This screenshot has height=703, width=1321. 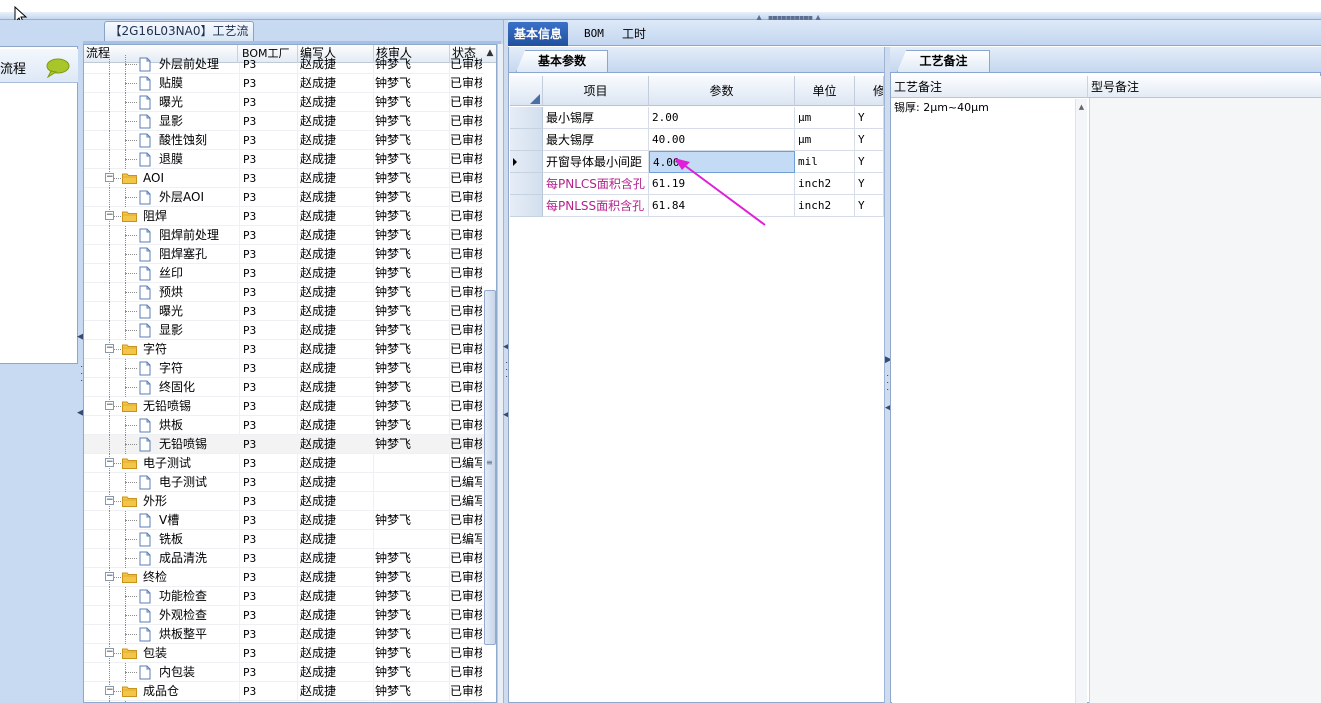 I want to click on param-row: 最小锡厚 2.00 μm Y, so click(x=697, y=118).